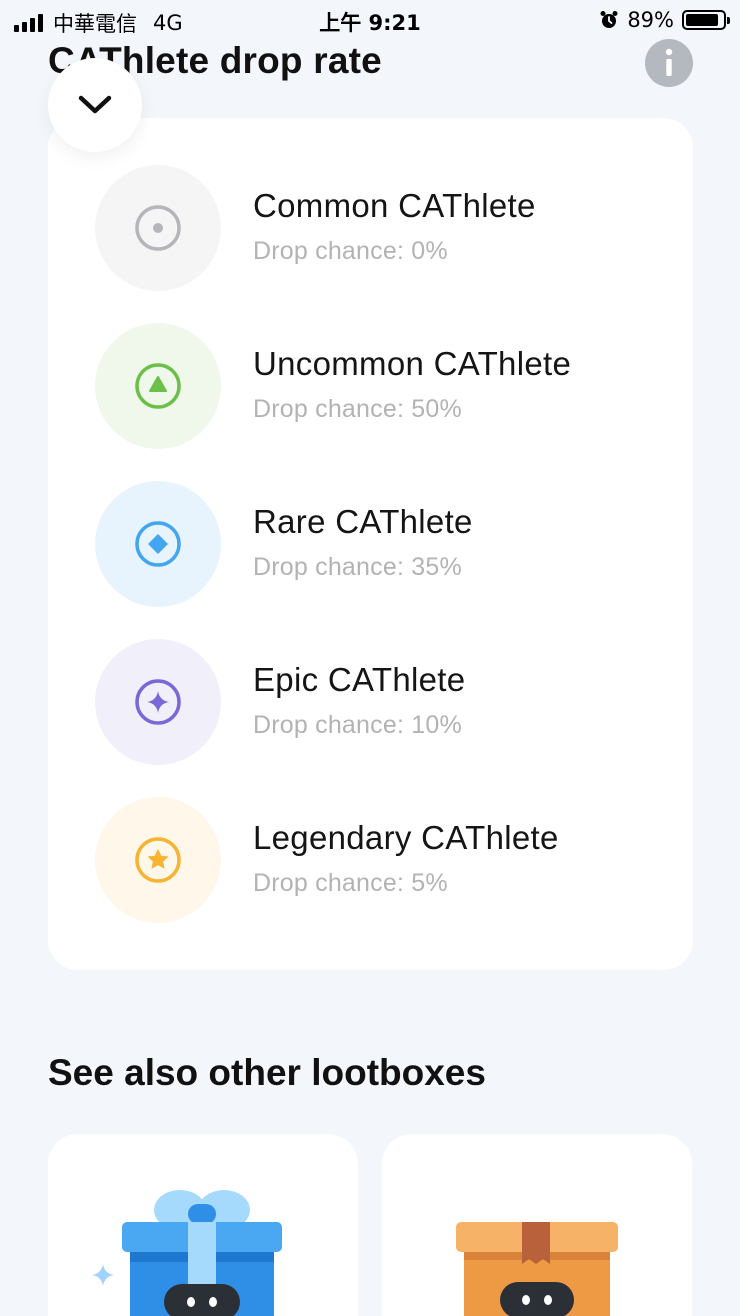 The image size is (740, 1316). Describe the element at coordinates (357, 409) in the screenshot. I see `rate-chance: Drop chance: 50%` at that location.